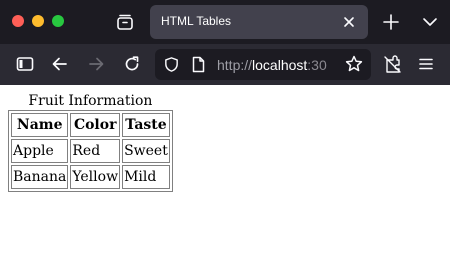 This screenshot has width=450, height=260. I want to click on address-bar: http://localhost:30, so click(263, 64).